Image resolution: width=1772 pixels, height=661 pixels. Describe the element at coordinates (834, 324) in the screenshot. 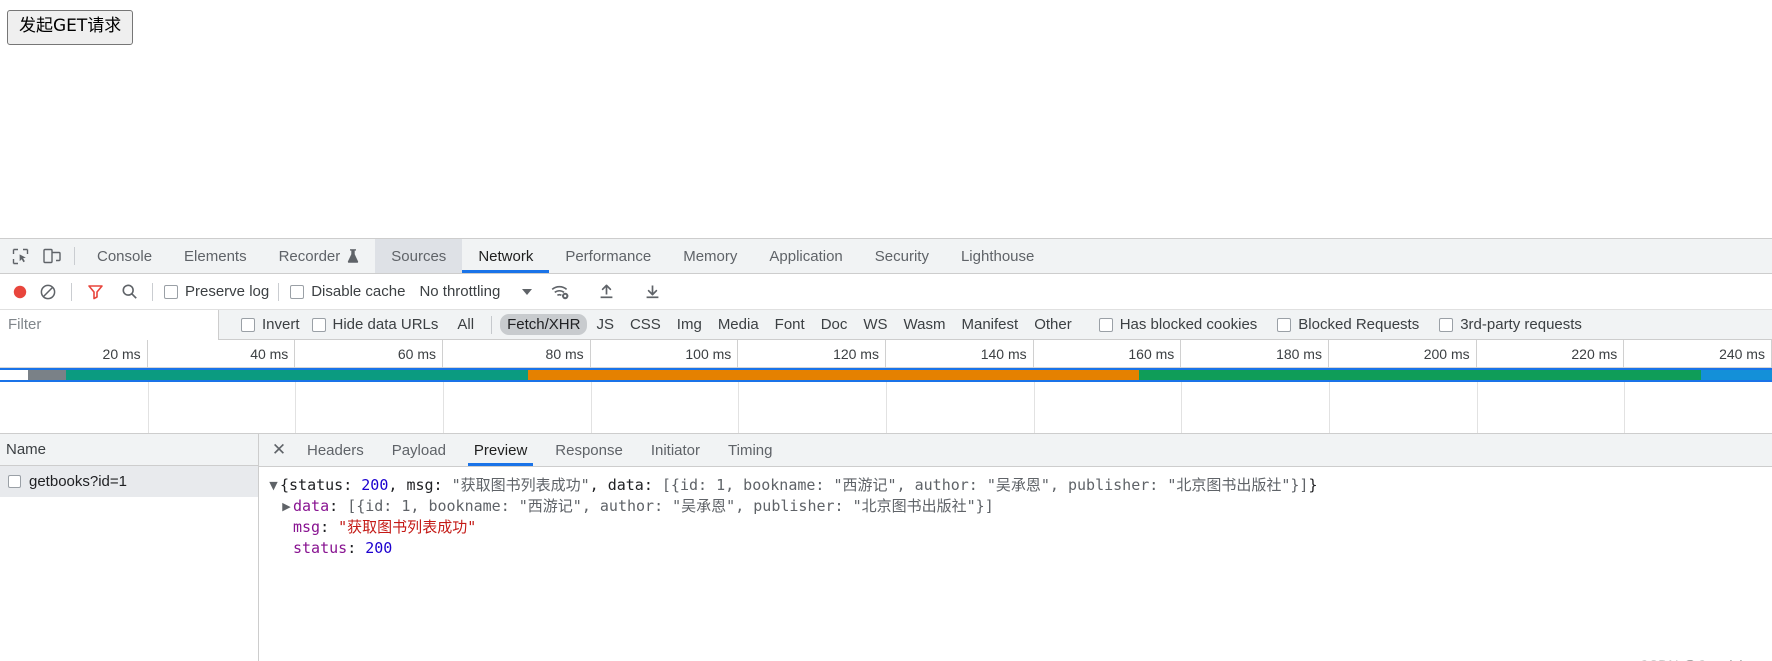

I see `filter-type-doc: Doc` at that location.